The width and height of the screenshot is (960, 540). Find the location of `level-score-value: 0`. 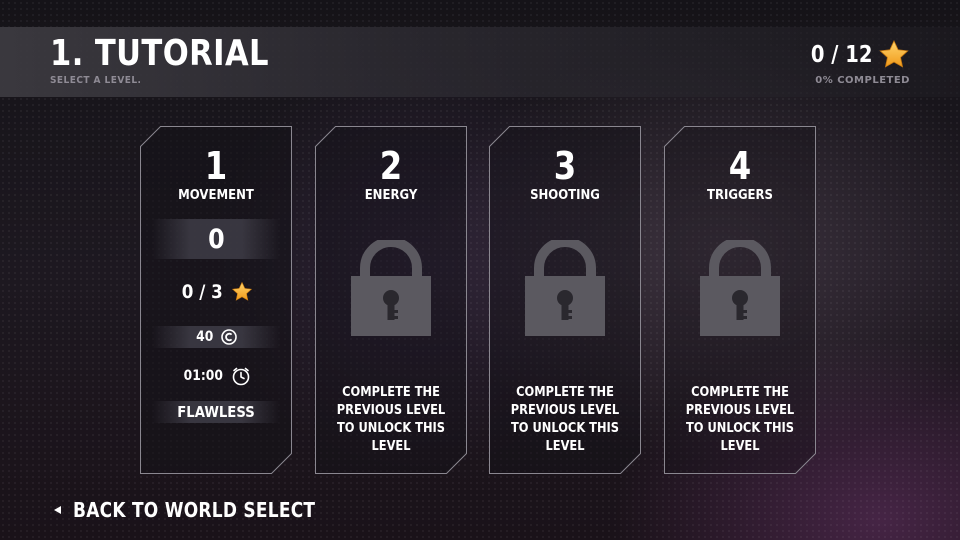

level-score-value: 0 is located at coordinates (216, 239).